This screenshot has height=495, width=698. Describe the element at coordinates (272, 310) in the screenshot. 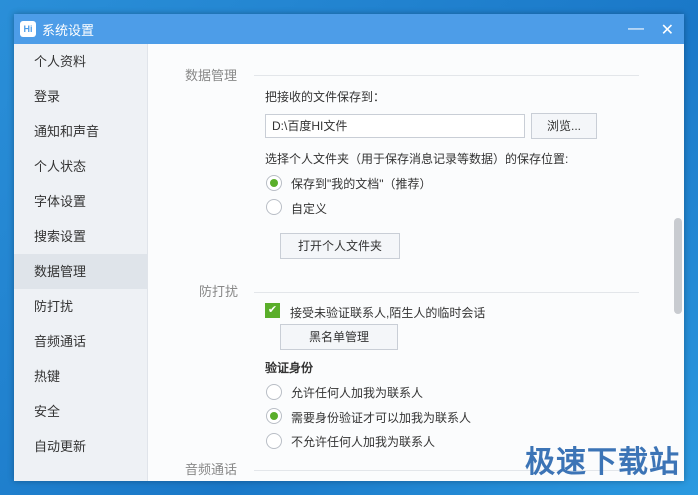

I see `accept-strangers-checkbox: ✔` at that location.